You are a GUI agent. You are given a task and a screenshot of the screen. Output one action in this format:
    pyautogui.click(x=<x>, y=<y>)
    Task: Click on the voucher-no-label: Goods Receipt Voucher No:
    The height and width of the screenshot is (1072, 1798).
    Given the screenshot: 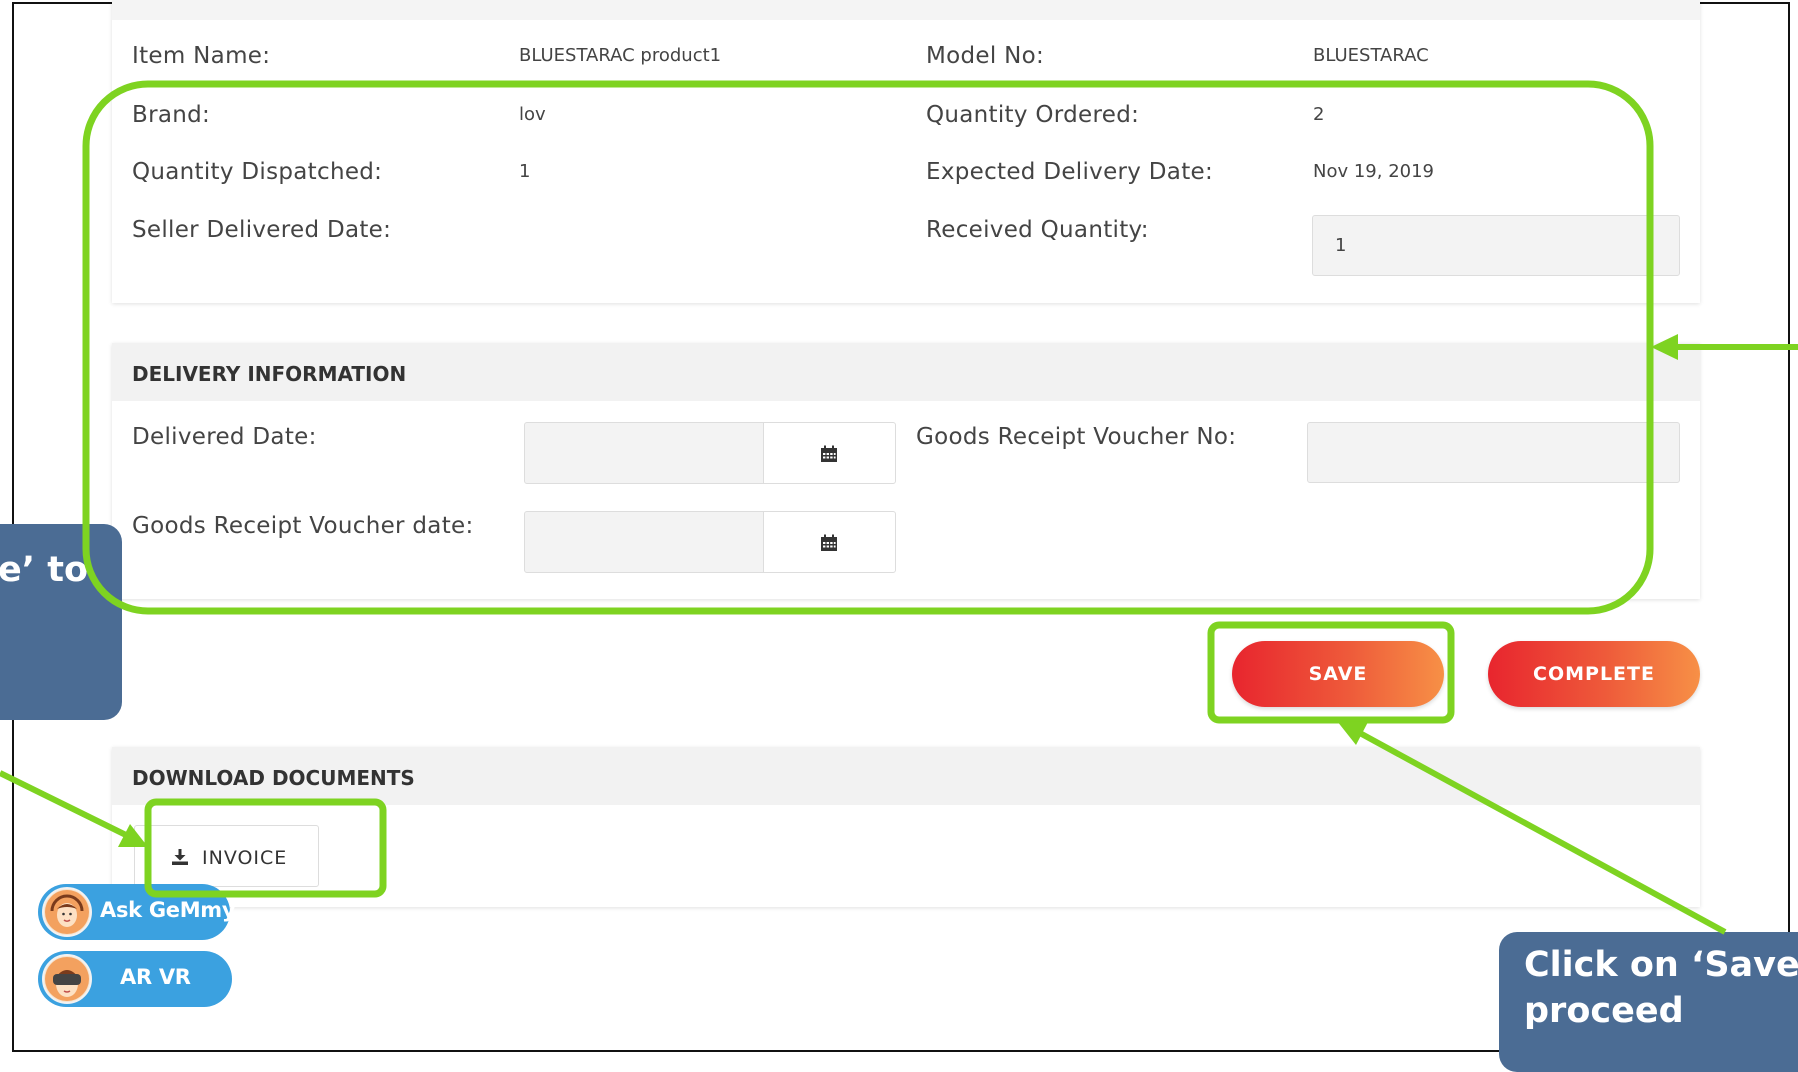 What is the action you would take?
    pyautogui.click(x=1076, y=437)
    